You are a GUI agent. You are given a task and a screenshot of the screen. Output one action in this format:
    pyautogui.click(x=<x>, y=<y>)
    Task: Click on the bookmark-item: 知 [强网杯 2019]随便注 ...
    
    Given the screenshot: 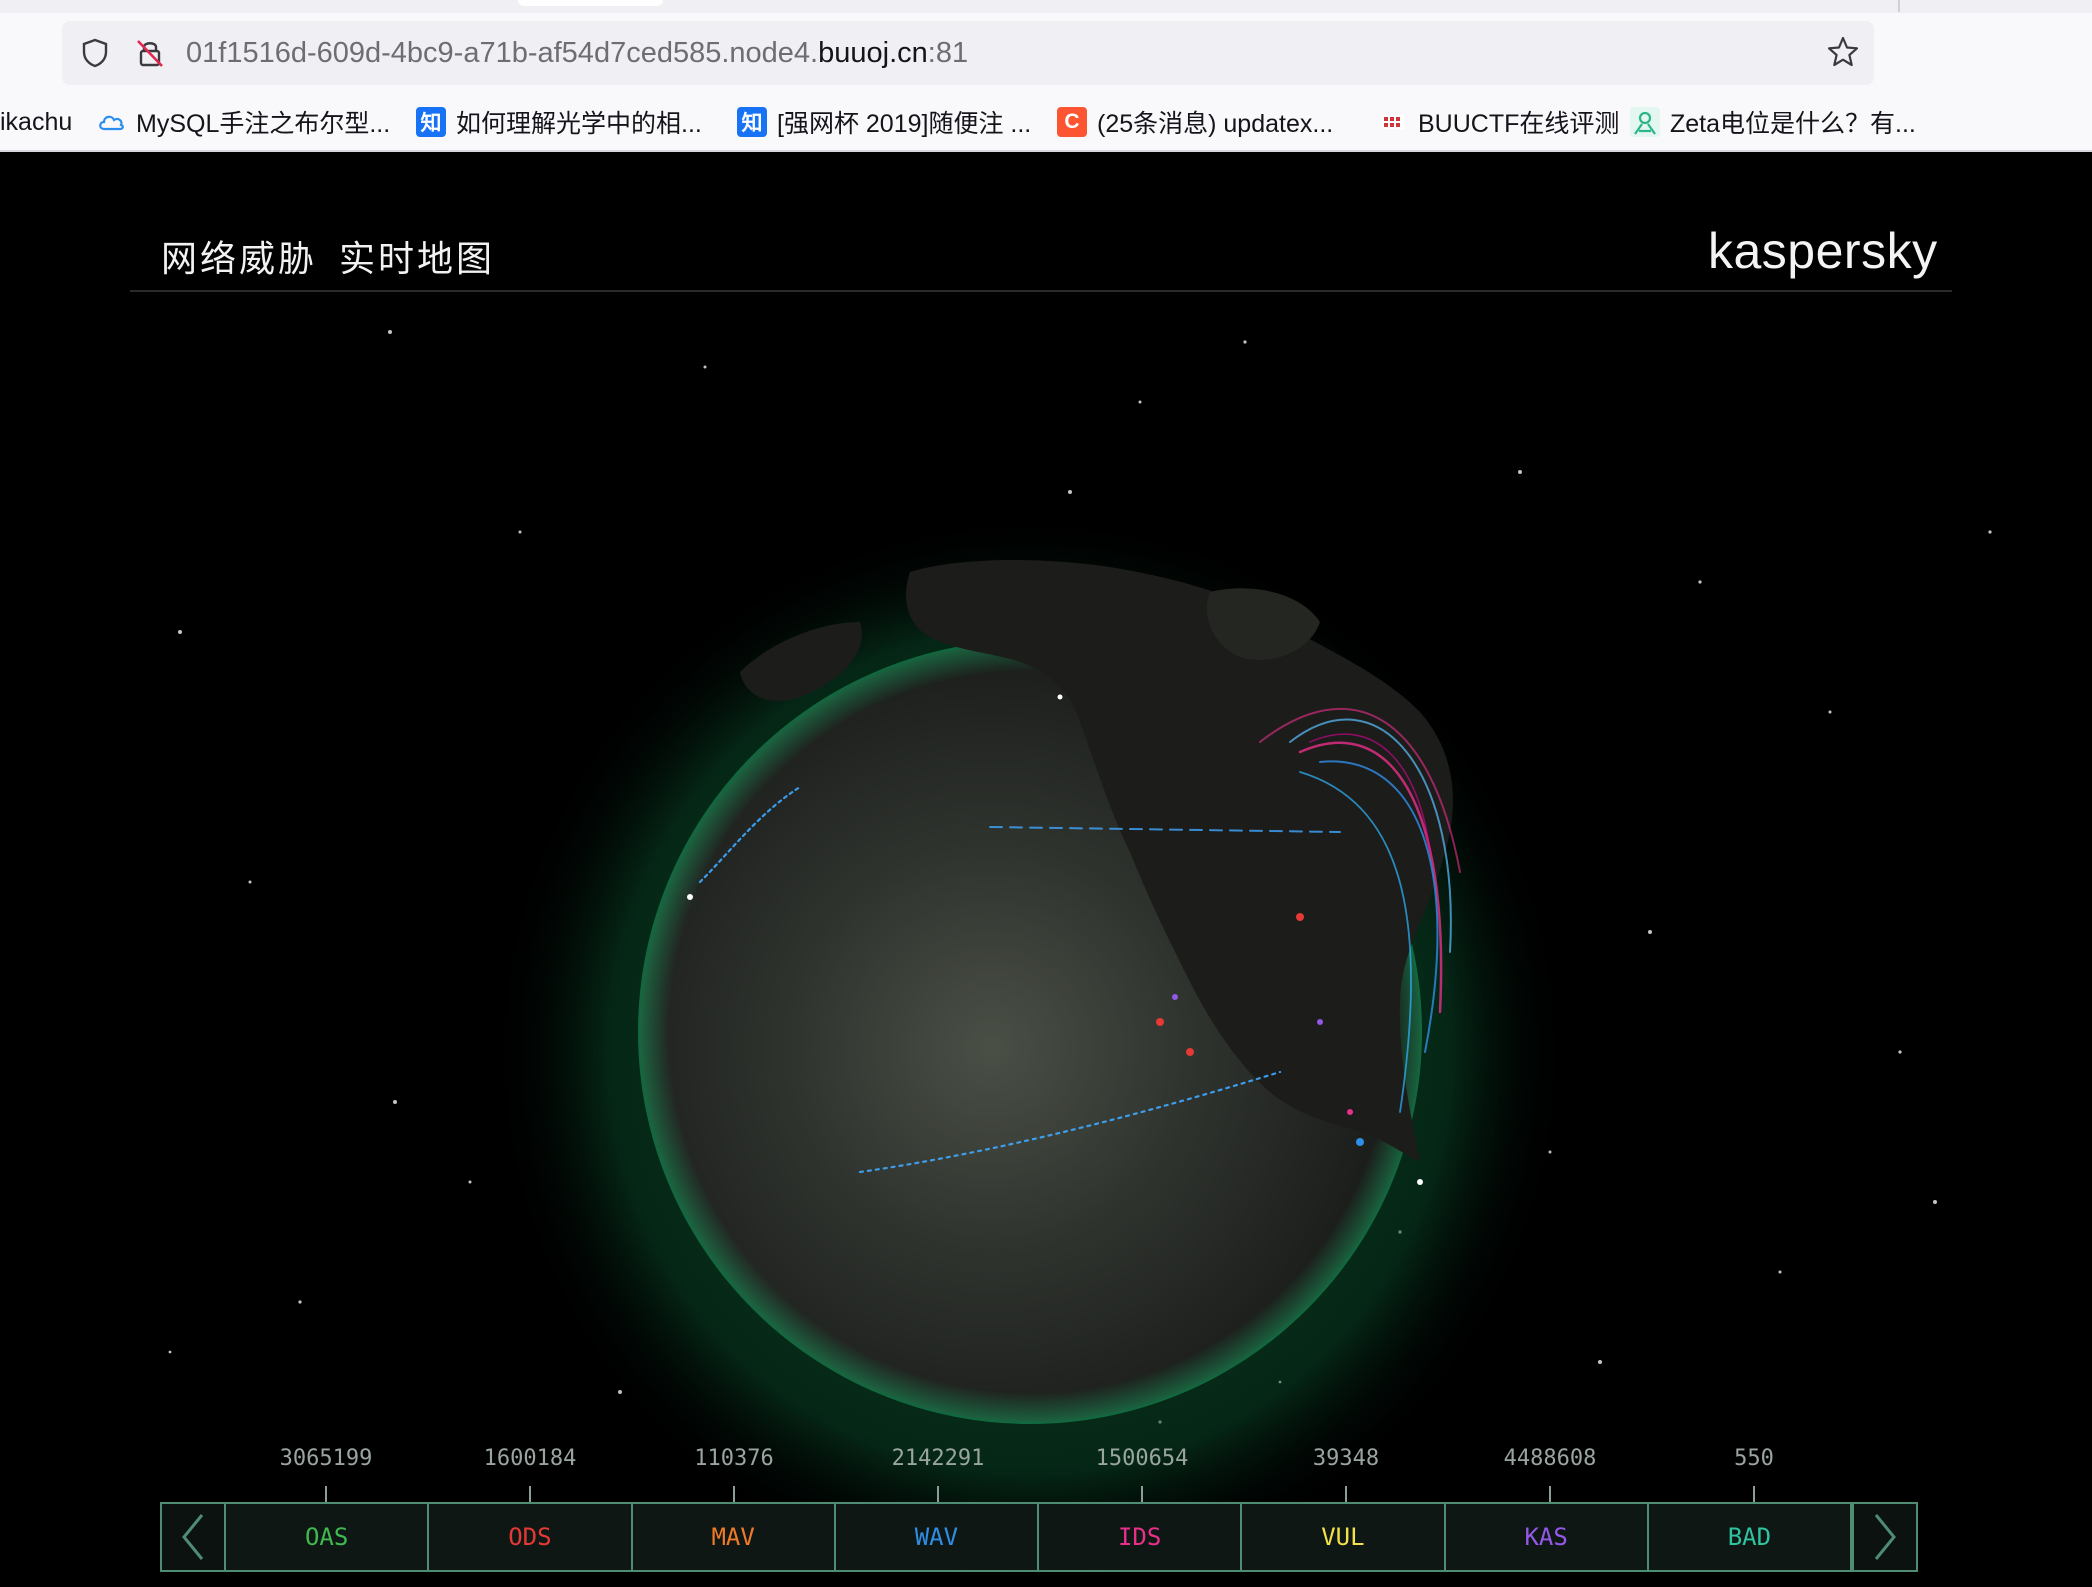 What is the action you would take?
    pyautogui.click(x=884, y=122)
    